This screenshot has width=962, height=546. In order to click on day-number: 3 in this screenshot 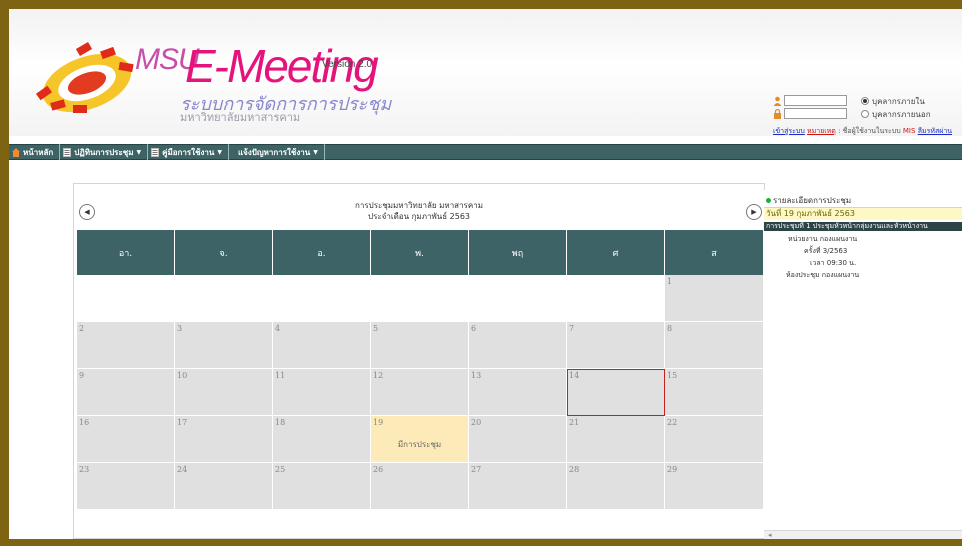, I will do `click(180, 328)`.